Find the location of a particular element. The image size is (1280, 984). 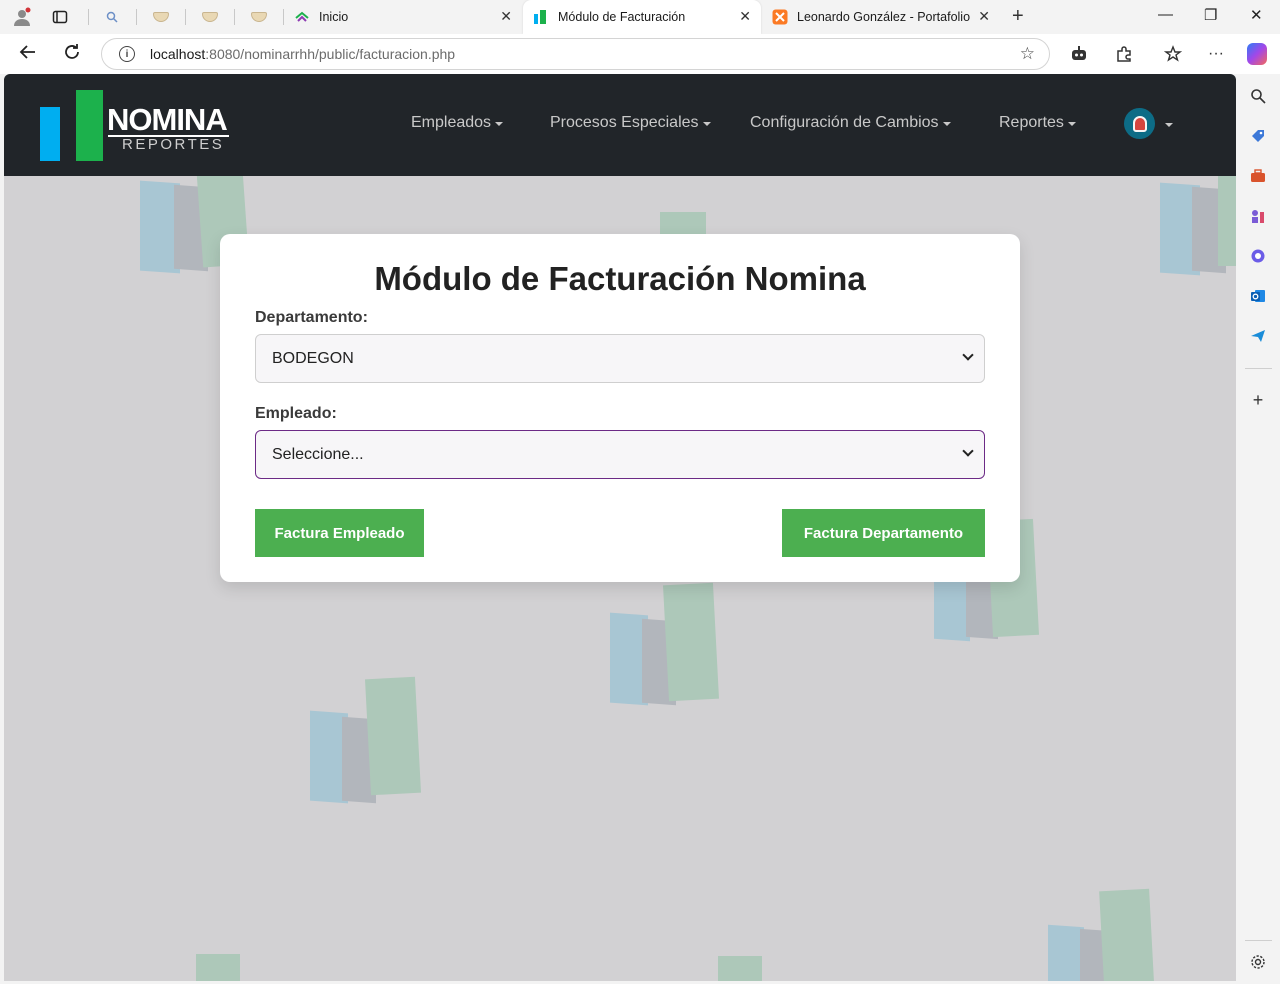

logo-subtitle: REPORTES is located at coordinates (173, 144).